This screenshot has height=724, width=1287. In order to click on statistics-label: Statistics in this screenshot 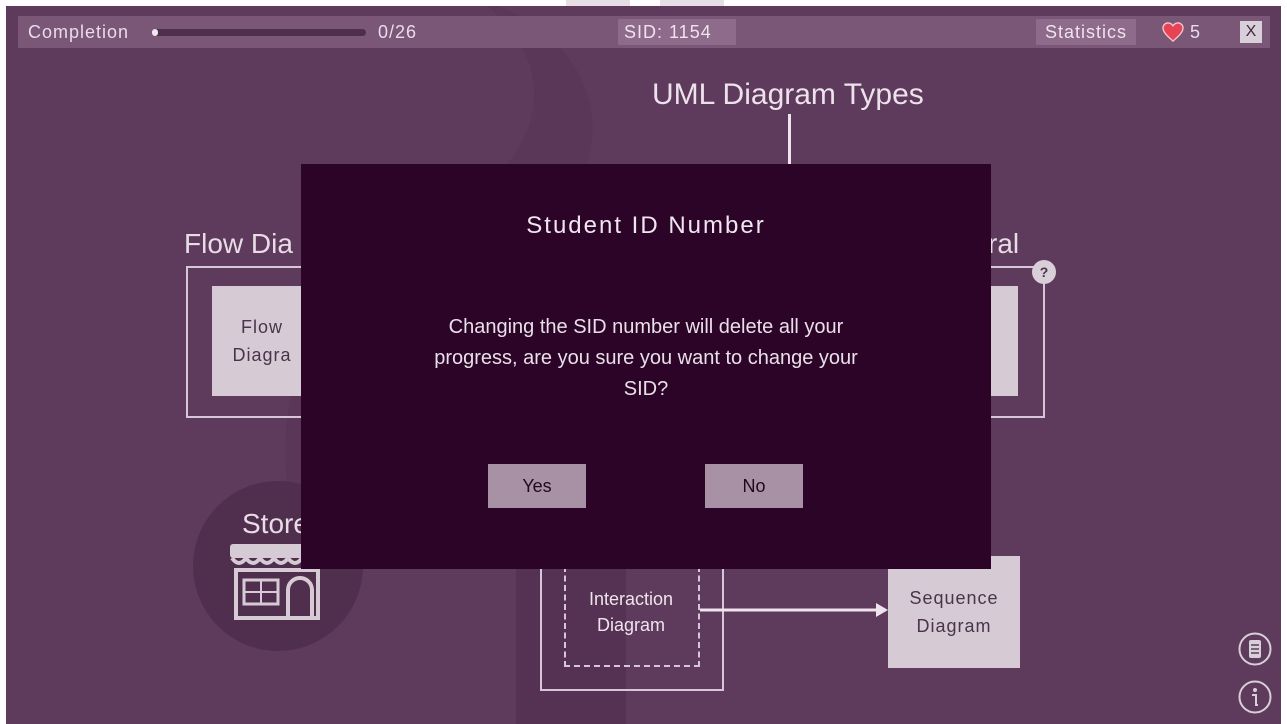, I will do `click(1086, 32)`.